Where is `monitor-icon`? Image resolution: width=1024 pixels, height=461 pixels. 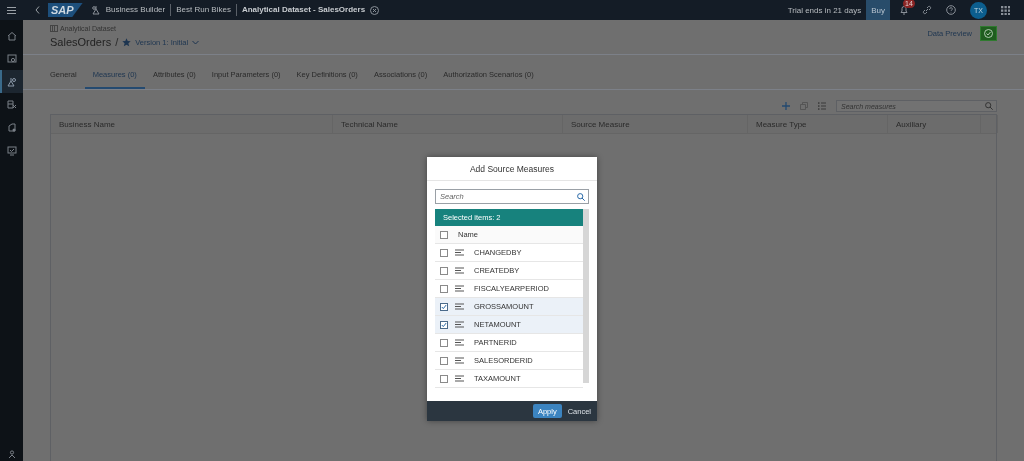
monitor-icon is located at coordinates (11, 150).